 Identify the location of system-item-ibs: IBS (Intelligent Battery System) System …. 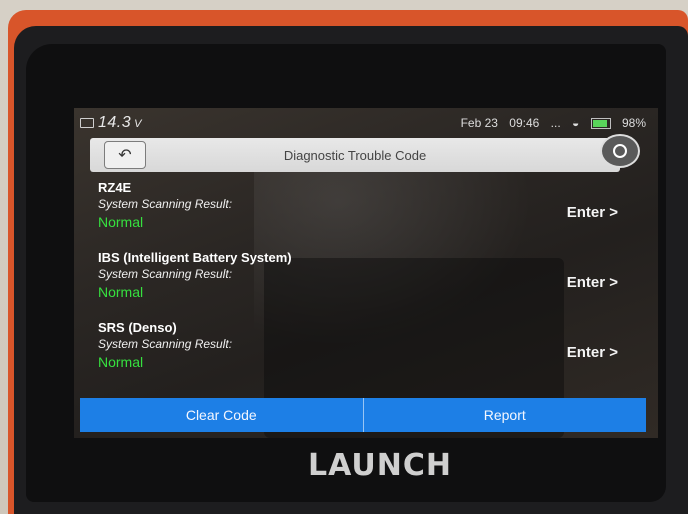
(368, 282).